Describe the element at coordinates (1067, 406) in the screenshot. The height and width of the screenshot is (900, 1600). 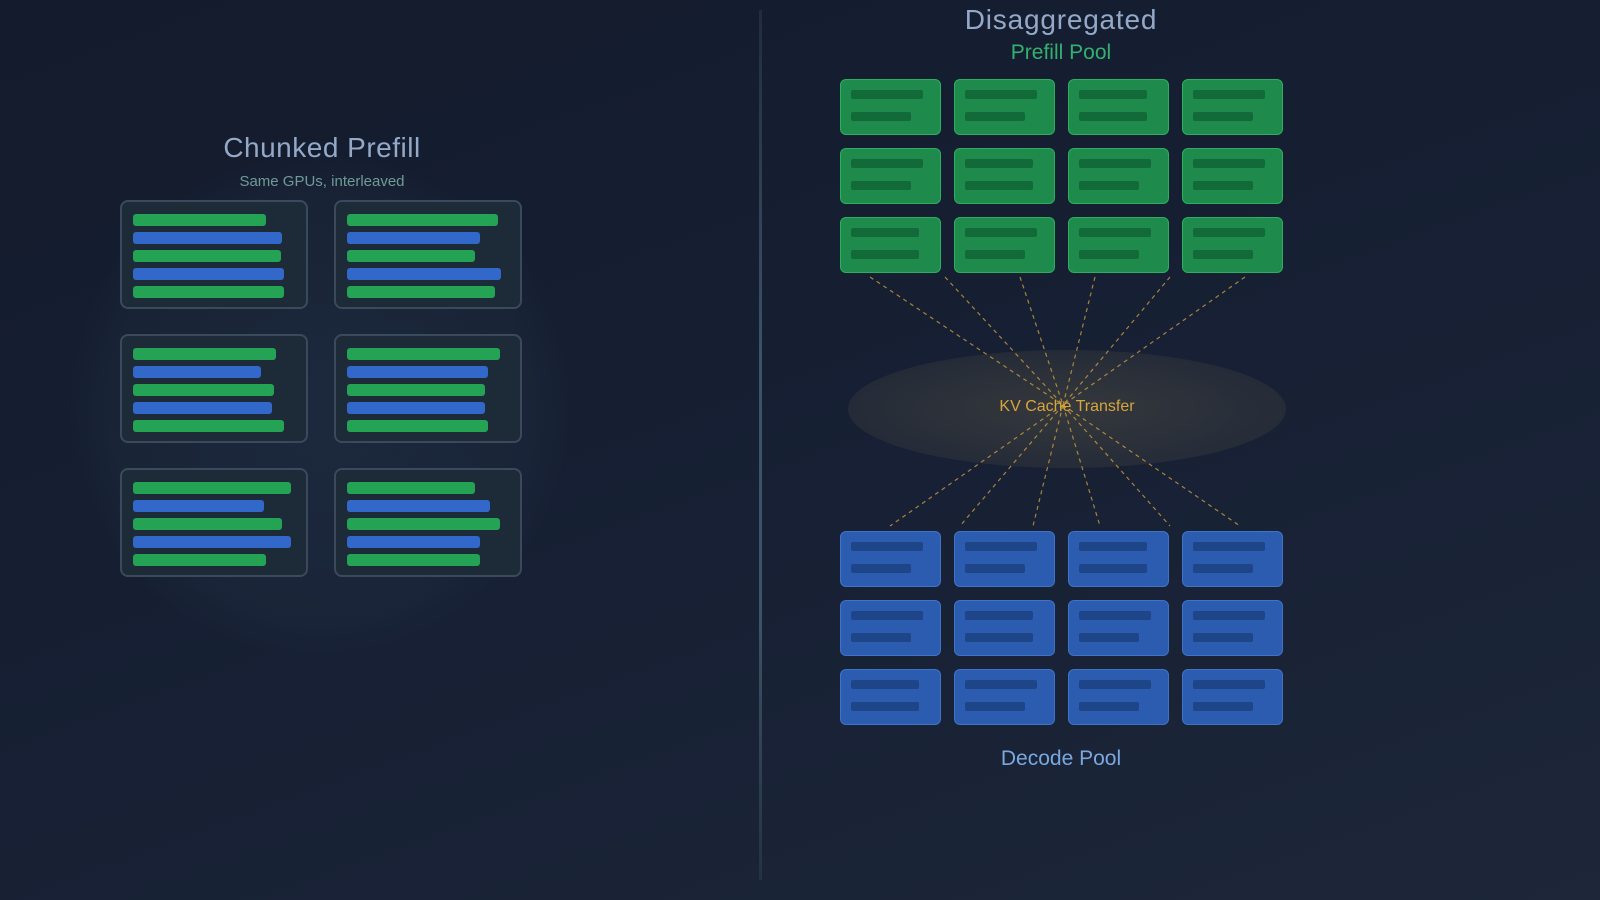
I see `kv-cache-transfer-label: KV Cache Transfer` at that location.